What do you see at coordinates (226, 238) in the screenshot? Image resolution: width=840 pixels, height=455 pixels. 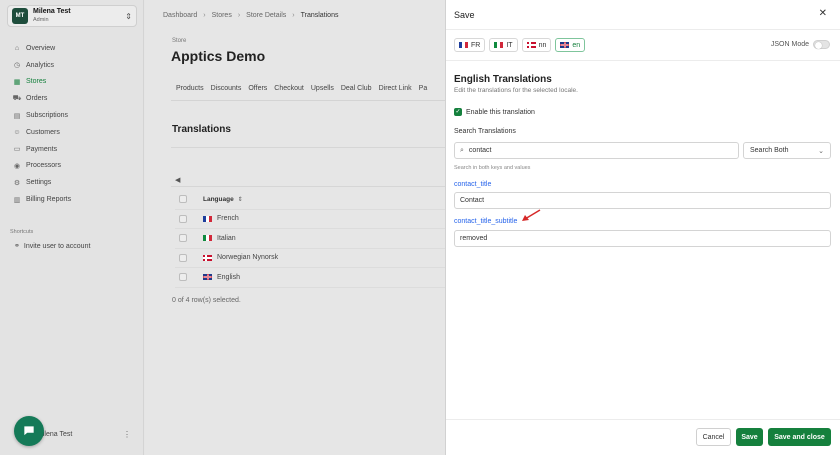 I see `language-name: Italian` at bounding box center [226, 238].